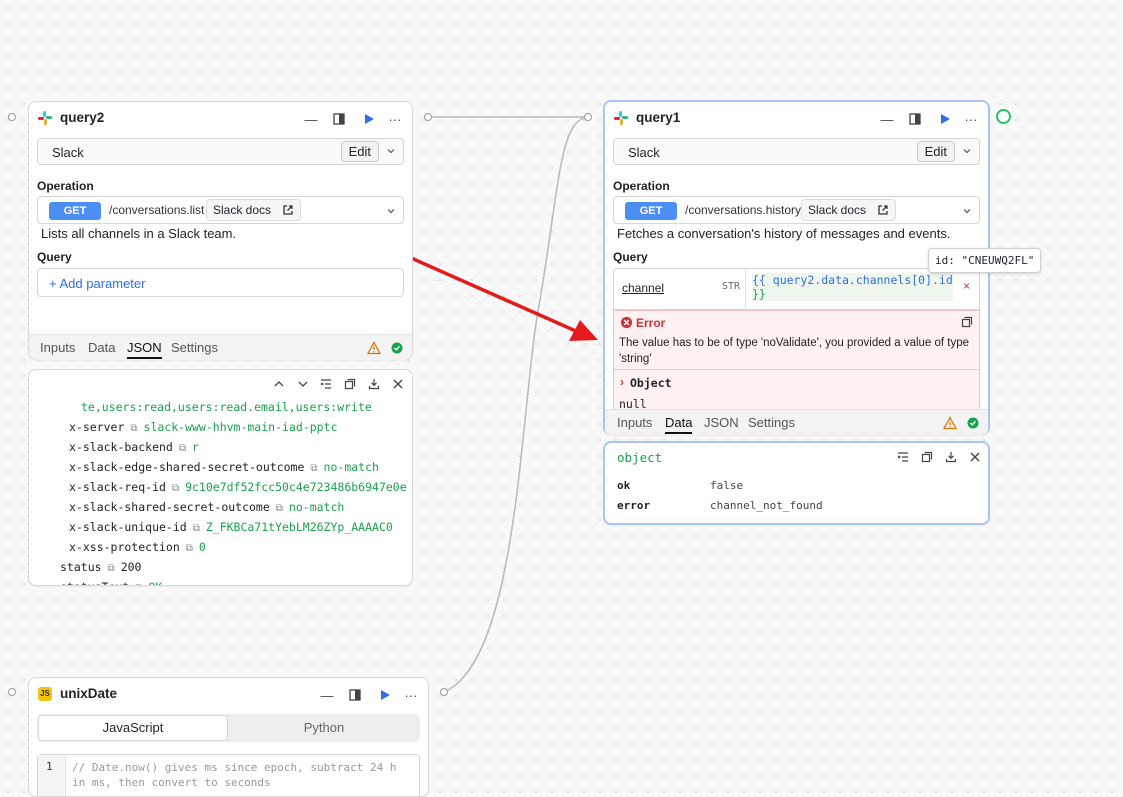  What do you see at coordinates (626, 322) in the screenshot?
I see `error-icon` at bounding box center [626, 322].